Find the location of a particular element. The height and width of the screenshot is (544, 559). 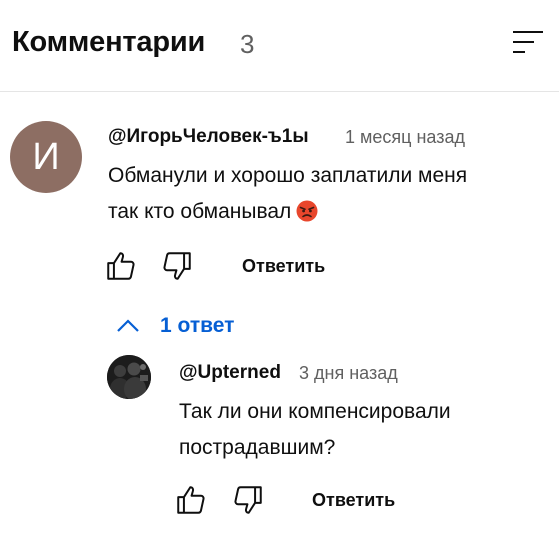

reply-time: 3 дня назад is located at coordinates (348, 373).